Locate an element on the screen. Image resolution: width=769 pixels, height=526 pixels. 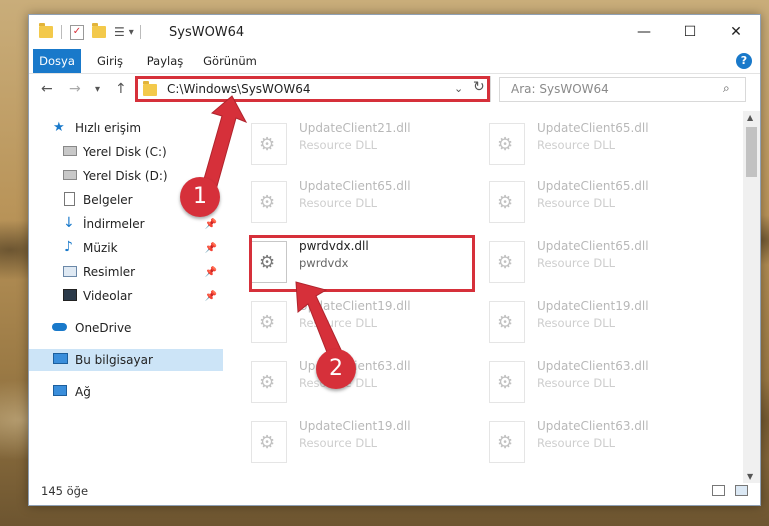
scroll-up-icon: ▲ is located at coordinates (750, 117).